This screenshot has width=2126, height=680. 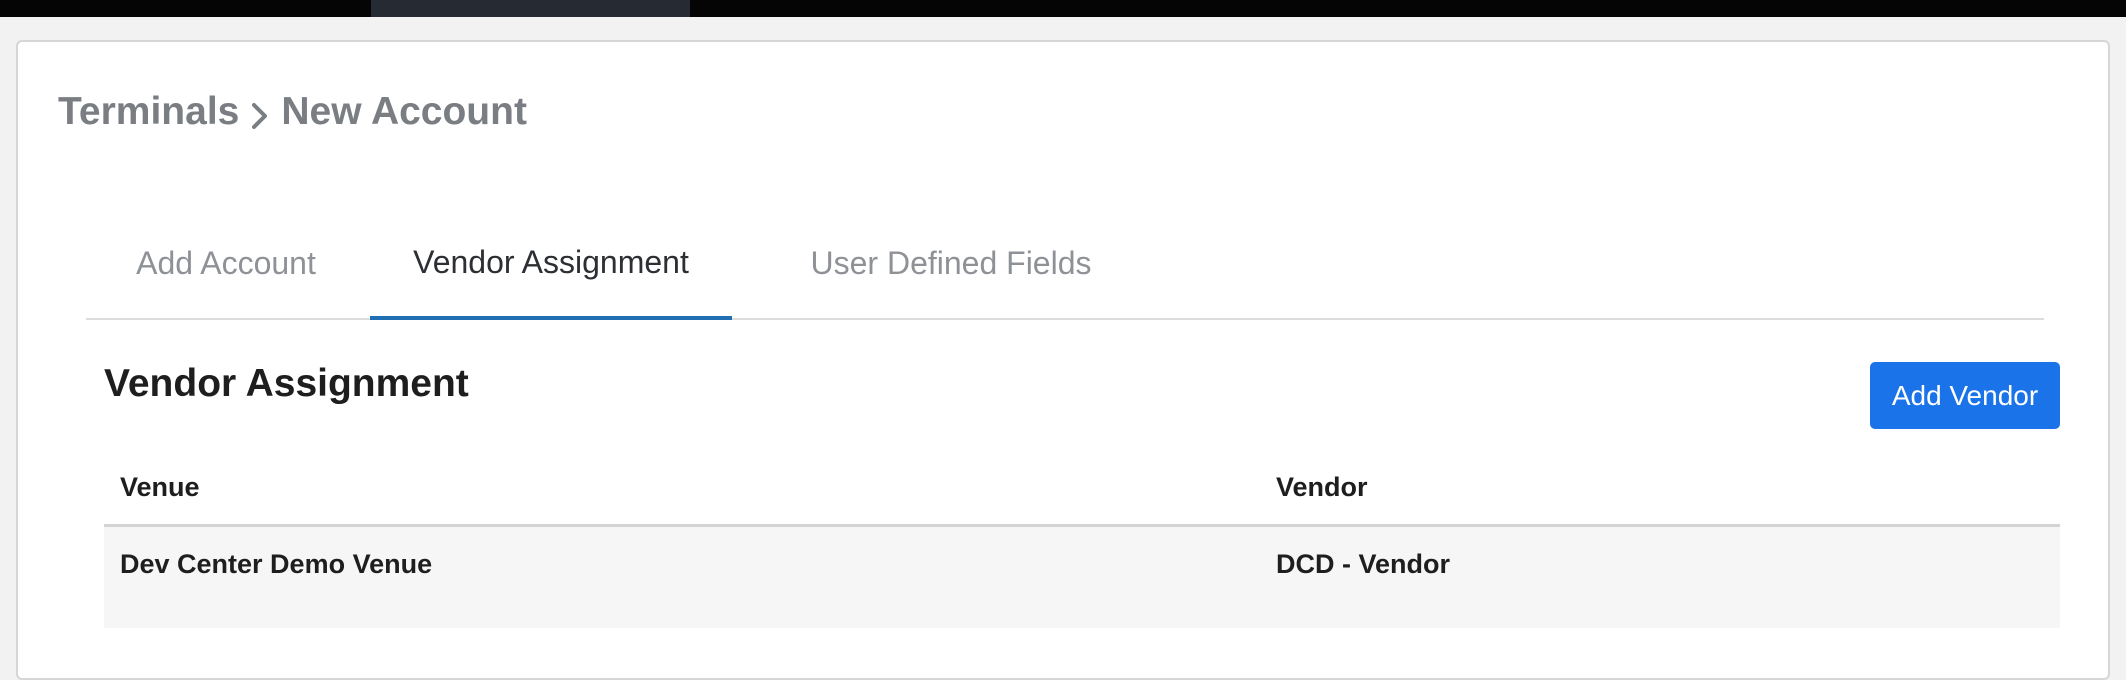 I want to click on top-bar, so click(x=1063, y=8).